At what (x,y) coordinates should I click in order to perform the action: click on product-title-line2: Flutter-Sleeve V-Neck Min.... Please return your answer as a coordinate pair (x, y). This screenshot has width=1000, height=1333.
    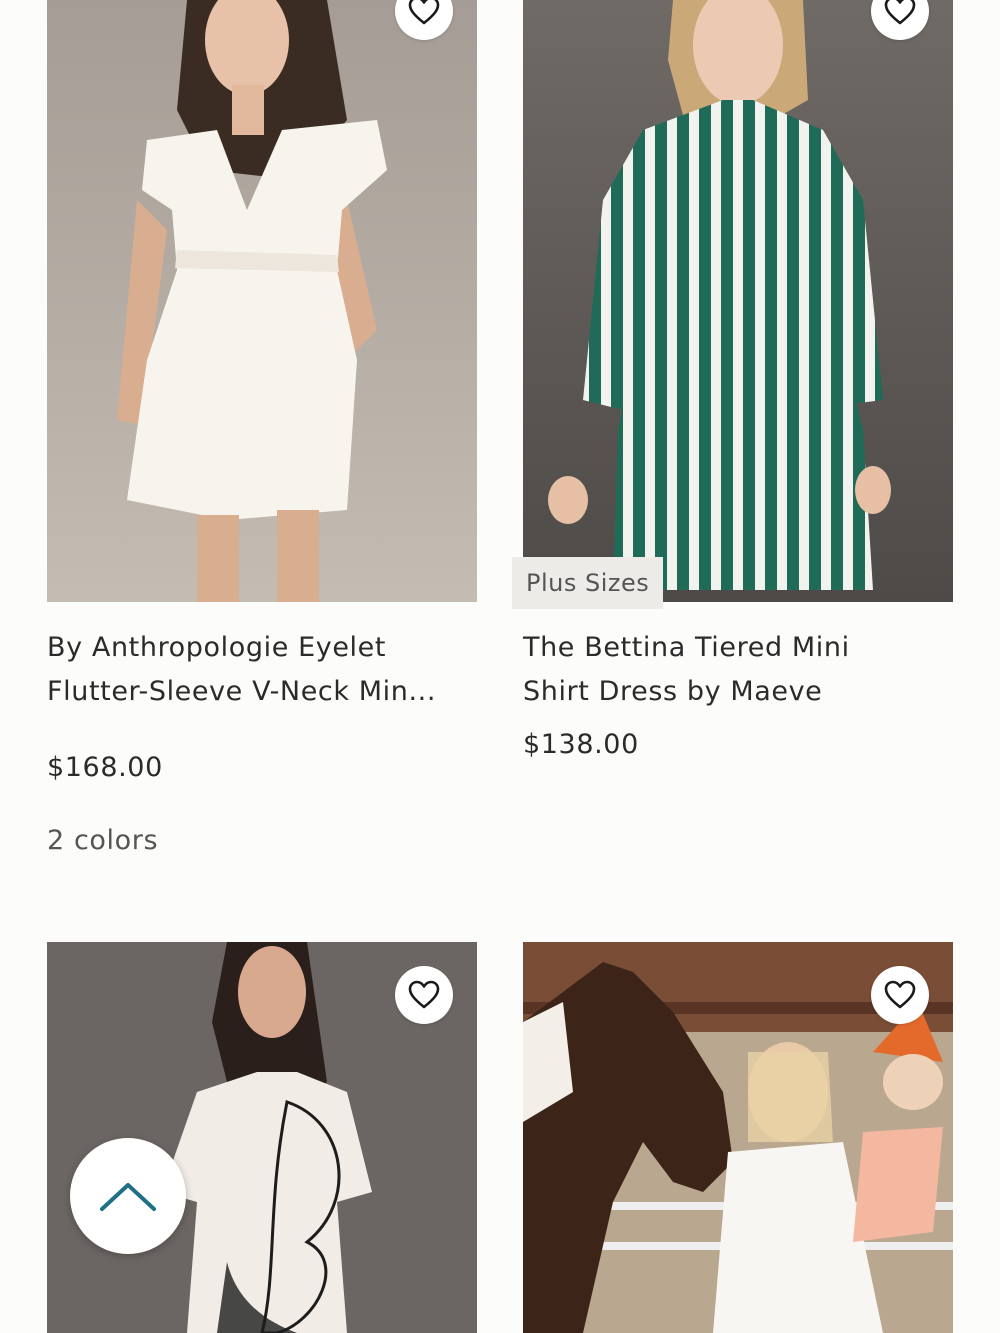
    Looking at the image, I should click on (241, 692).